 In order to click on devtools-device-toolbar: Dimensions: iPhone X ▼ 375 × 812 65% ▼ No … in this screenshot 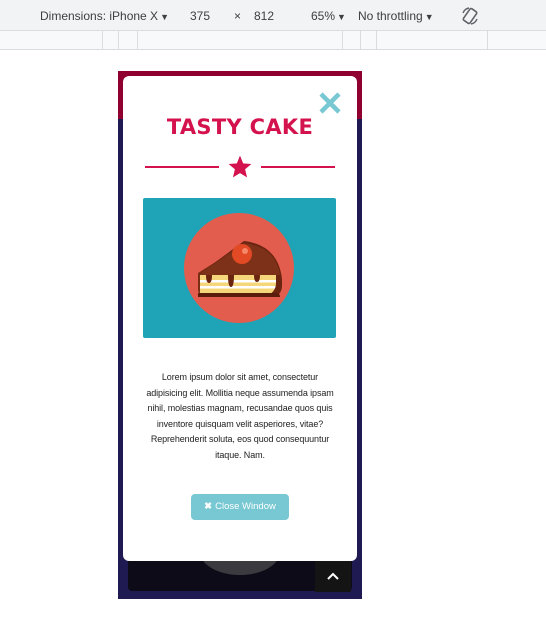, I will do `click(273, 15)`.